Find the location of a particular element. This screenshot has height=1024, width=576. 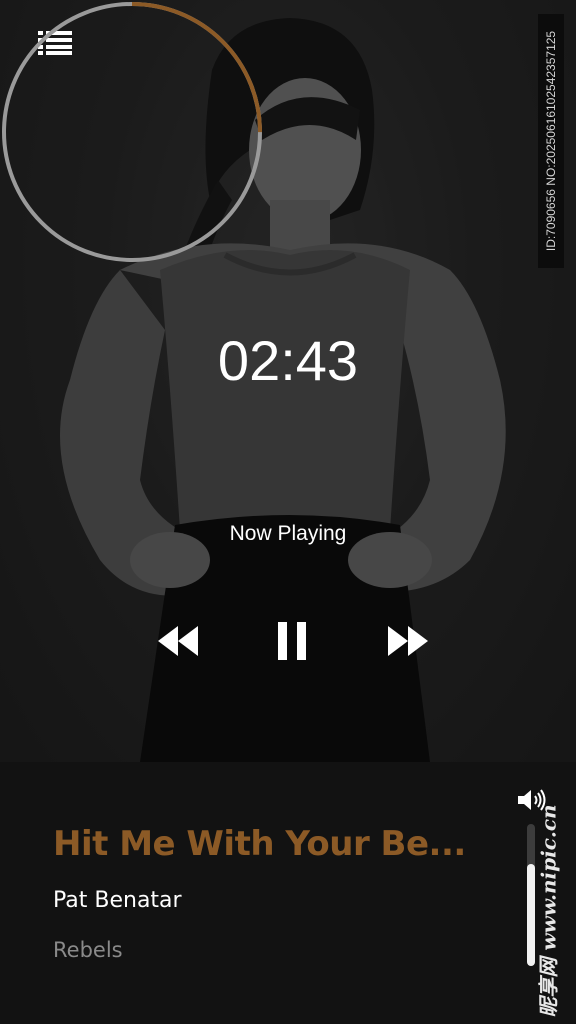

watermark: 昵享网 www.nipic.cn is located at coordinates (547, 911).